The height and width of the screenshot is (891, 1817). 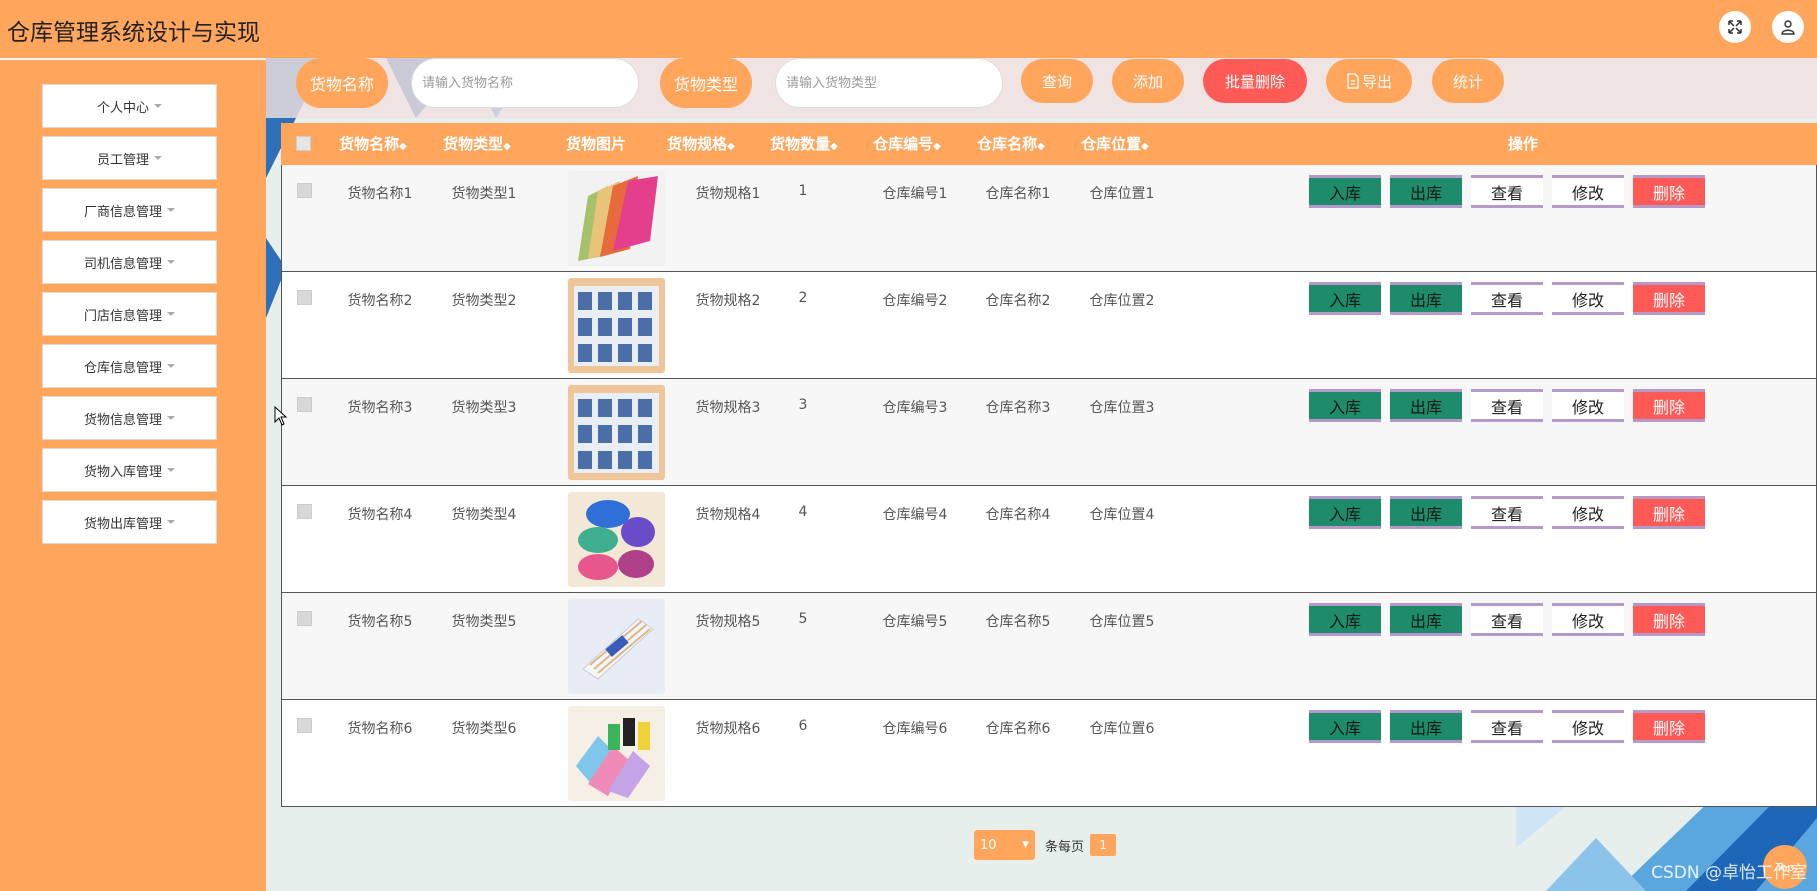 I want to click on user-icon, so click(x=1788, y=27).